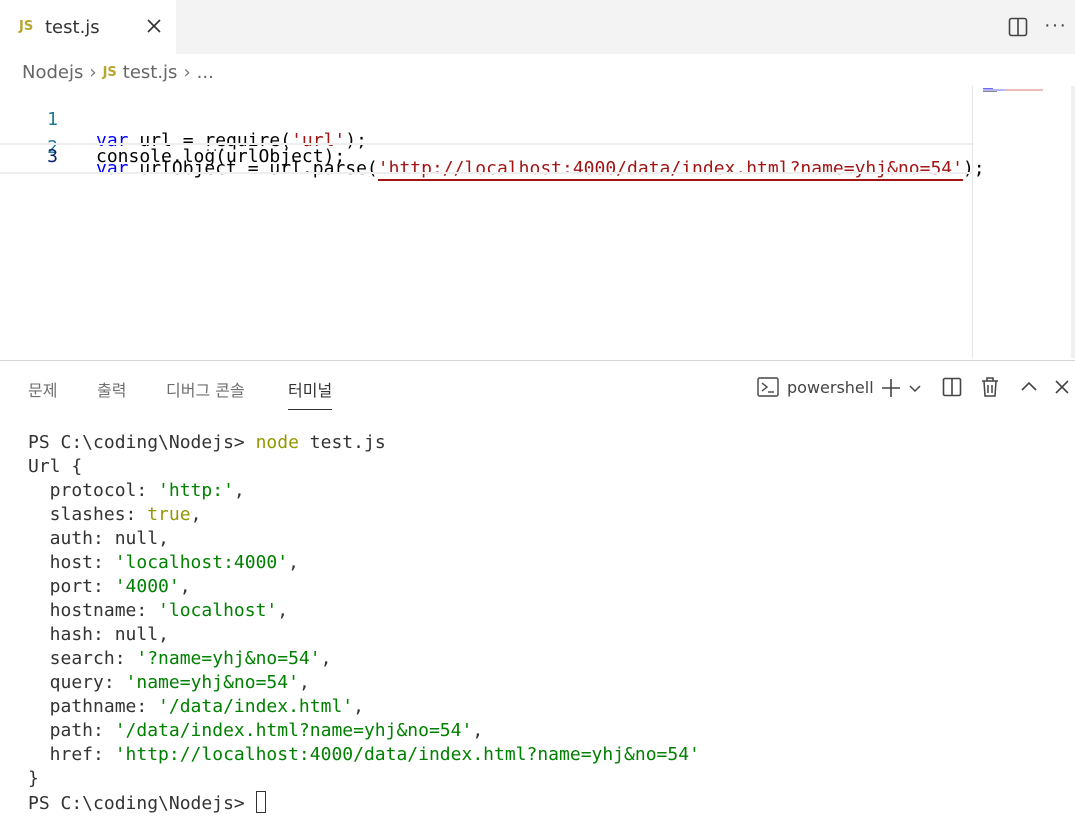 The image size is (1075, 826). Describe the element at coordinates (158, 610) in the screenshot. I see `terminal-field-hostname: hostname: 'localhost',` at that location.